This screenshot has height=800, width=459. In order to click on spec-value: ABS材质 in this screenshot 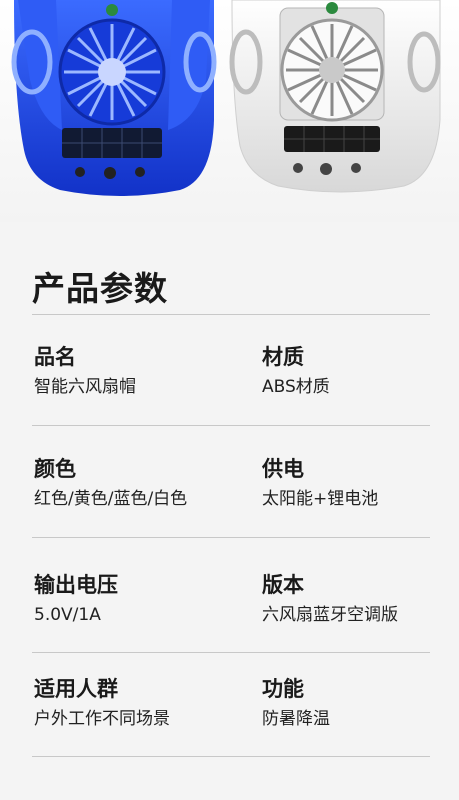, I will do `click(296, 387)`.